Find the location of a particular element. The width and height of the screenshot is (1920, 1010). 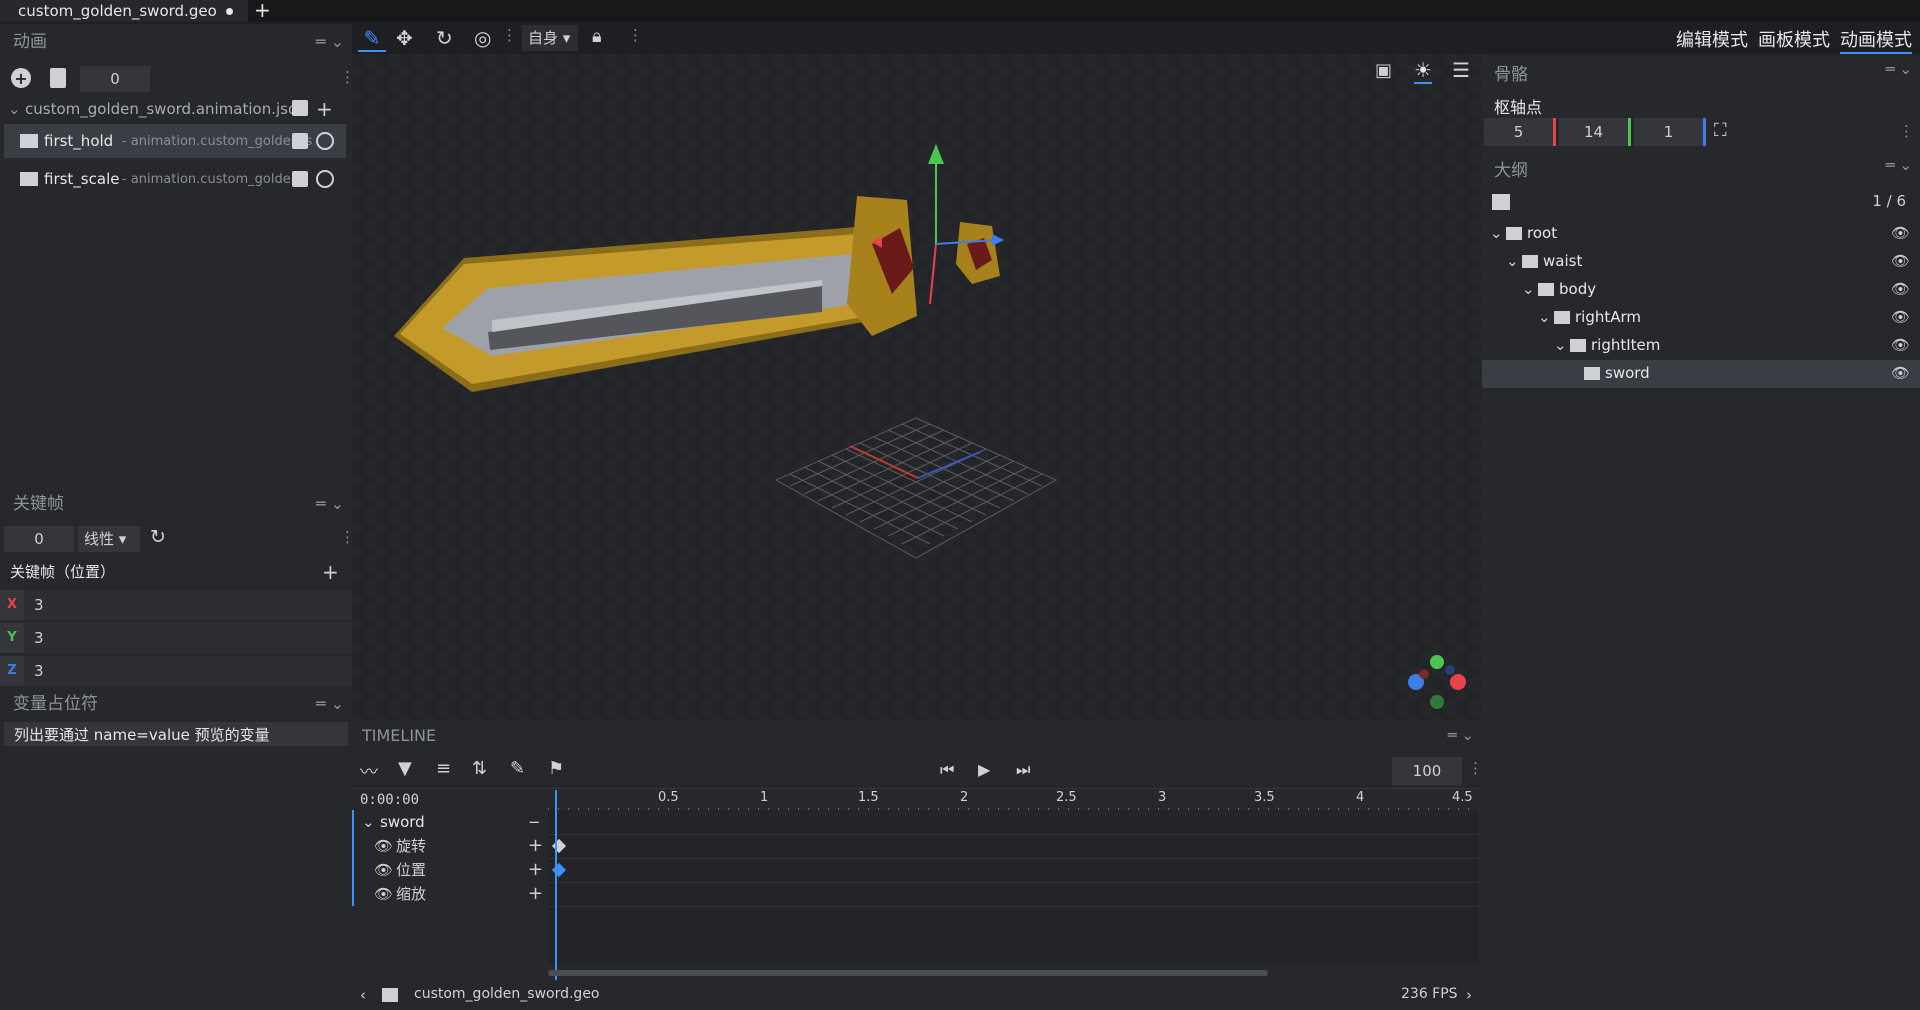

rotate-tool-icon: ↻ is located at coordinates (444, 38).